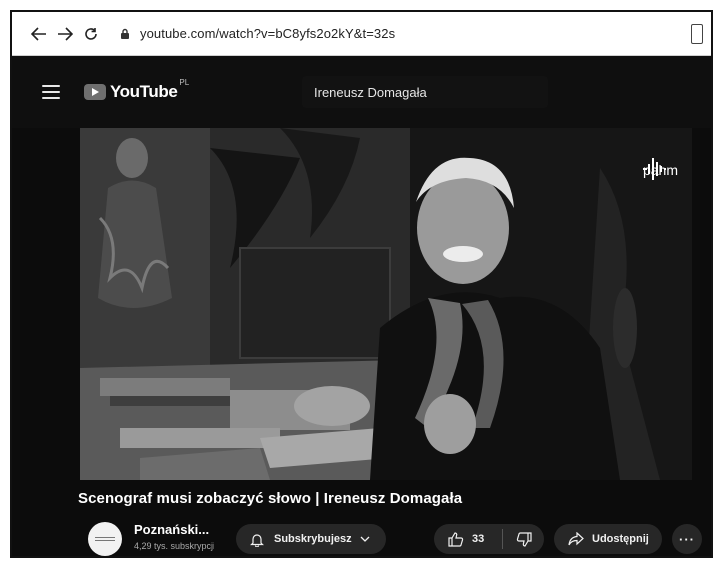 The width and height of the screenshot is (723, 568). Describe the element at coordinates (39, 34) in the screenshot. I see `back-arrow-icon` at that location.